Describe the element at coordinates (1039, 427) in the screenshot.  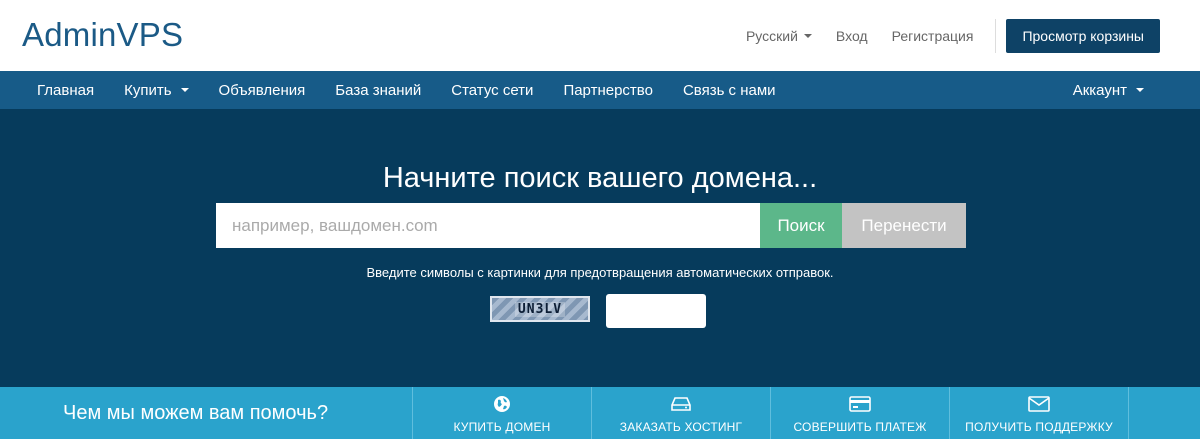
I see `get-support-label: ПОЛУЧИТЬ ПОДДЕРЖКУ` at that location.